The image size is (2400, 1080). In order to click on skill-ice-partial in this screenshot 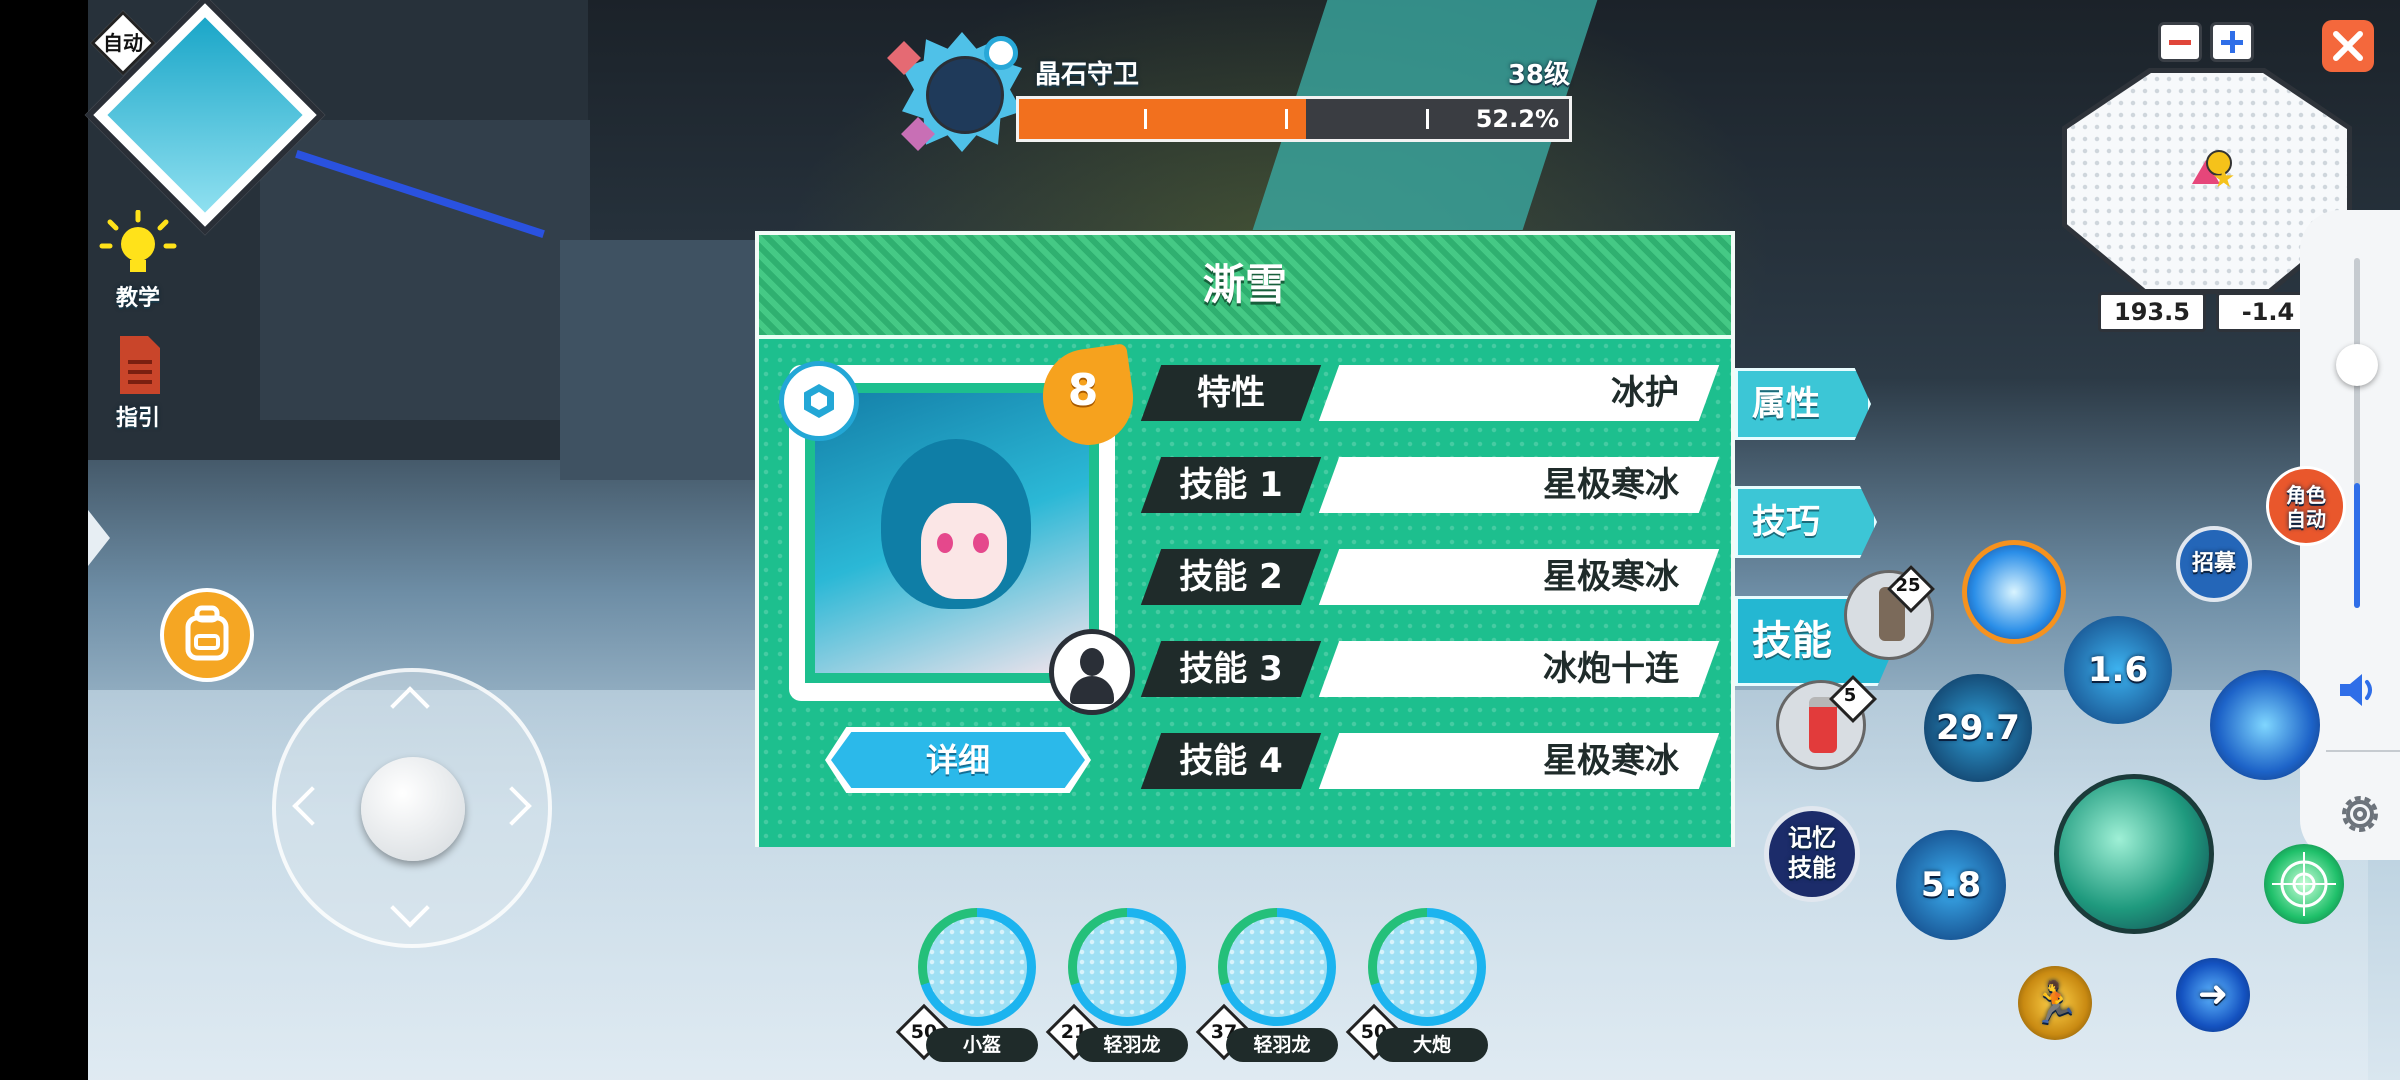, I will do `click(2265, 725)`.